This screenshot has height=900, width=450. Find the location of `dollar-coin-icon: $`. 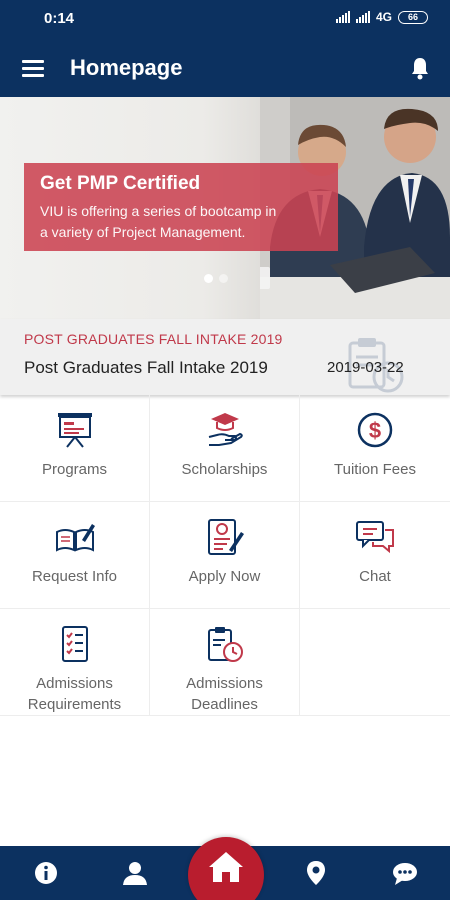

dollar-coin-icon: $ is located at coordinates (375, 430).